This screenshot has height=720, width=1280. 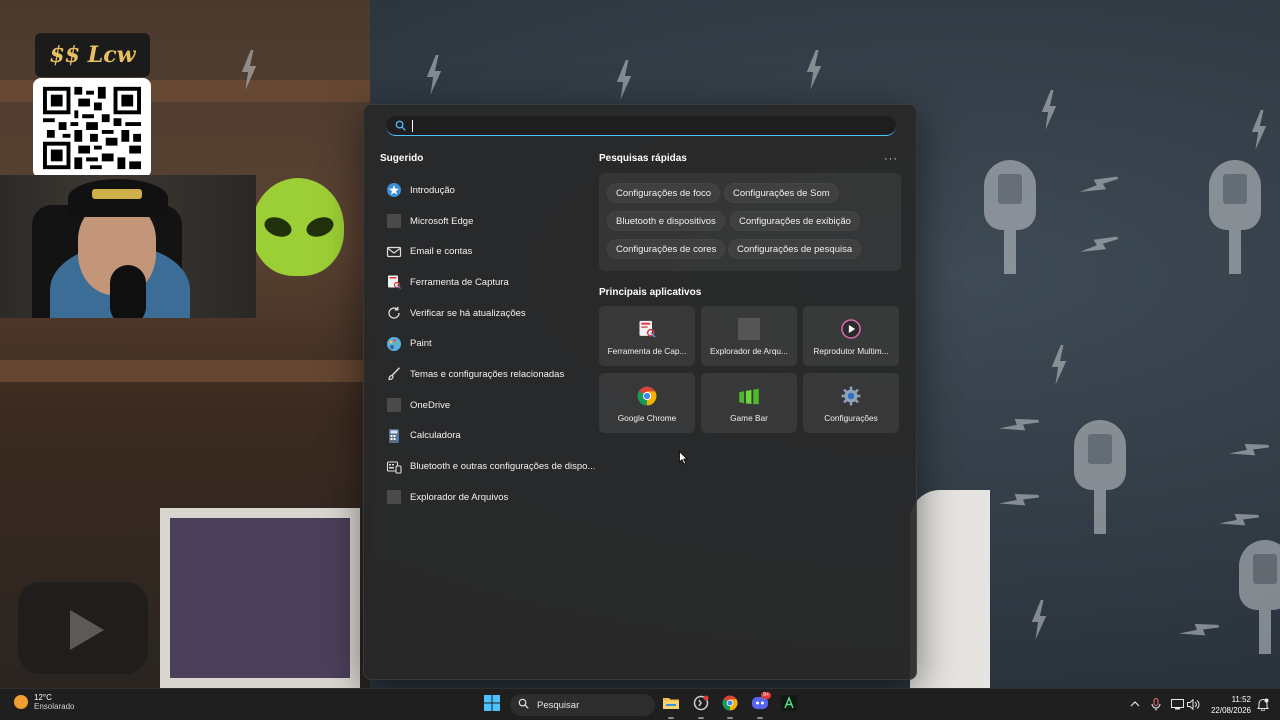 I want to click on person-shoulder, so click(x=950, y=589).